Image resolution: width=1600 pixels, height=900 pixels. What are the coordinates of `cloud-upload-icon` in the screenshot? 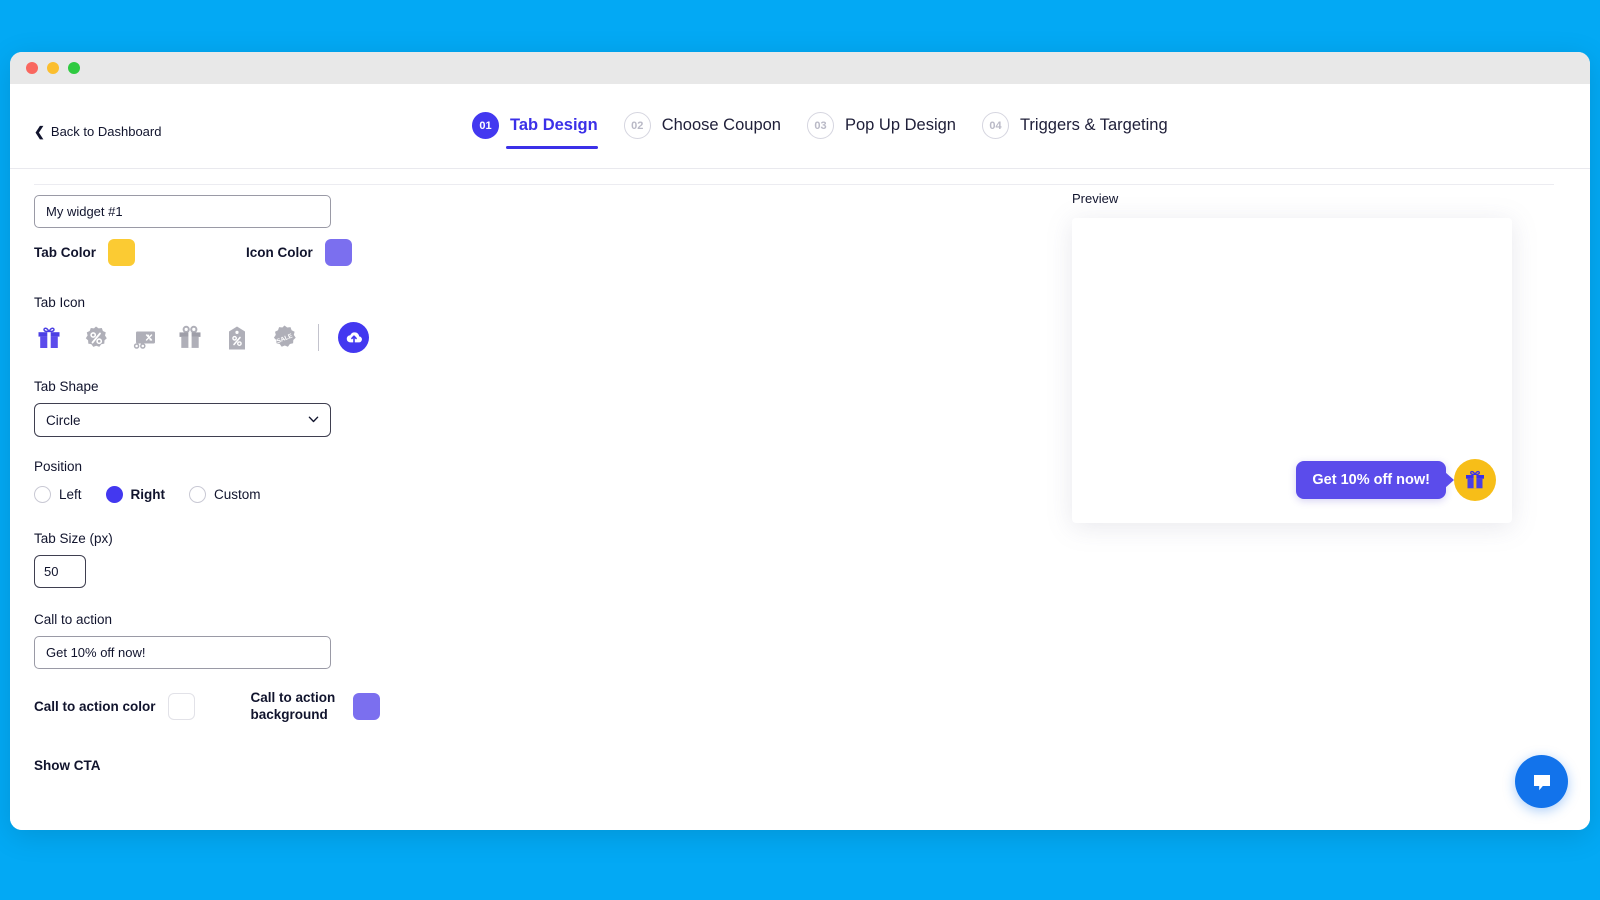 It's located at (353, 337).